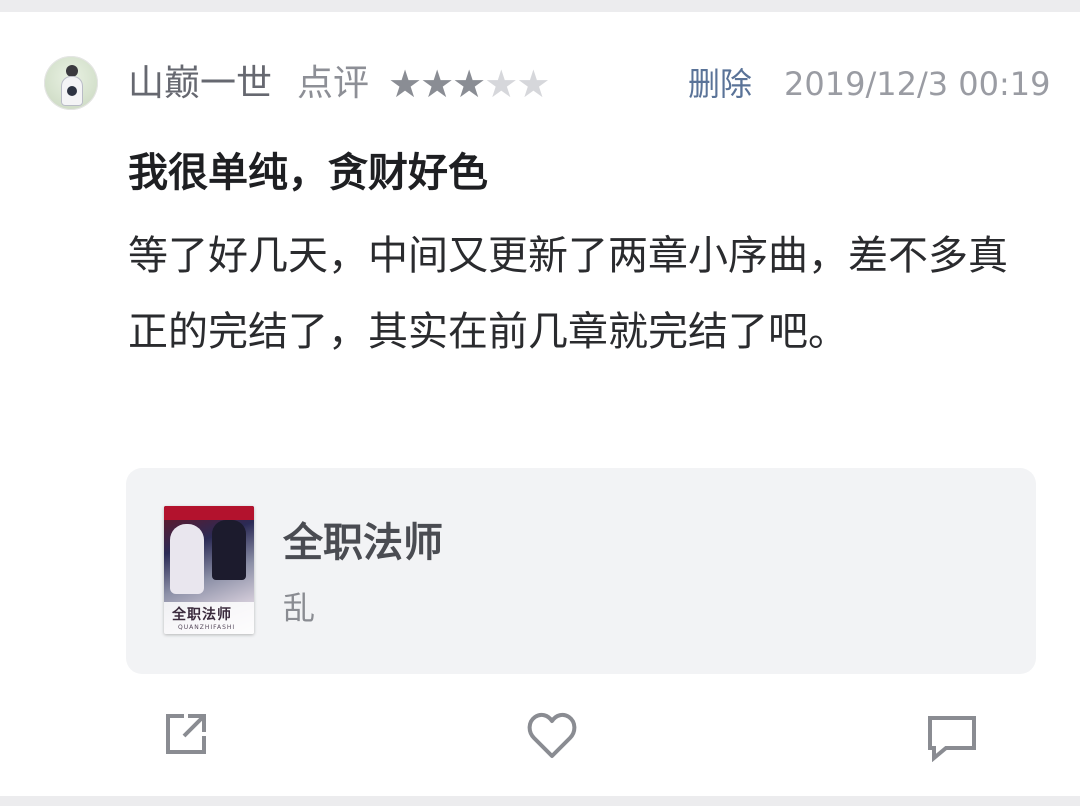 The image size is (1080, 806). Describe the element at coordinates (540, 6) in the screenshot. I see `top-divider` at that location.